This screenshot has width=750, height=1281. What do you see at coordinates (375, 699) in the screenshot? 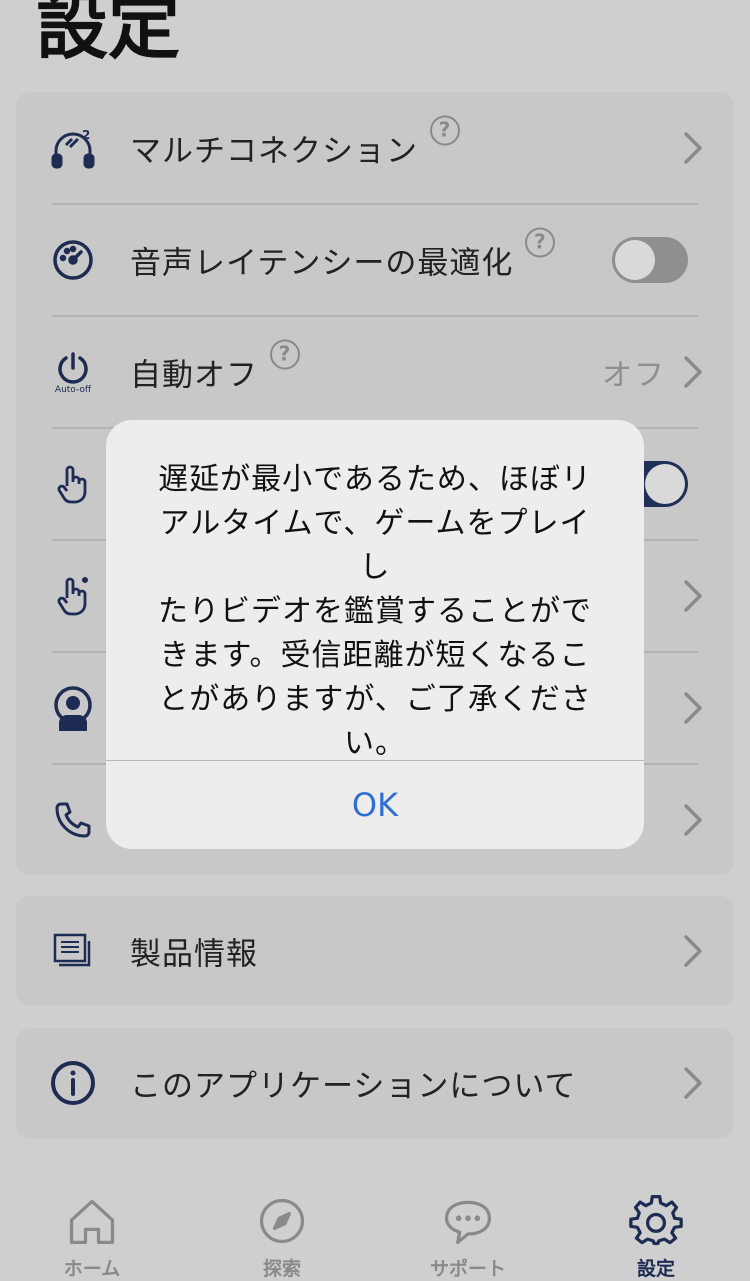
I see `dialog-line: とがありますが、ご了承くださ` at bounding box center [375, 699].